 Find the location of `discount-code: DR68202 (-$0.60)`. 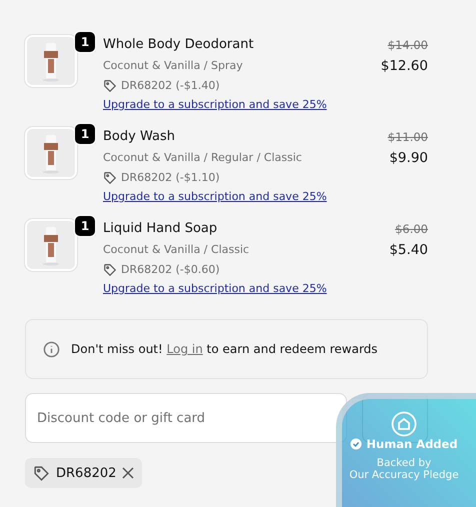

discount-code: DR68202 (-$0.60) is located at coordinates (170, 270).